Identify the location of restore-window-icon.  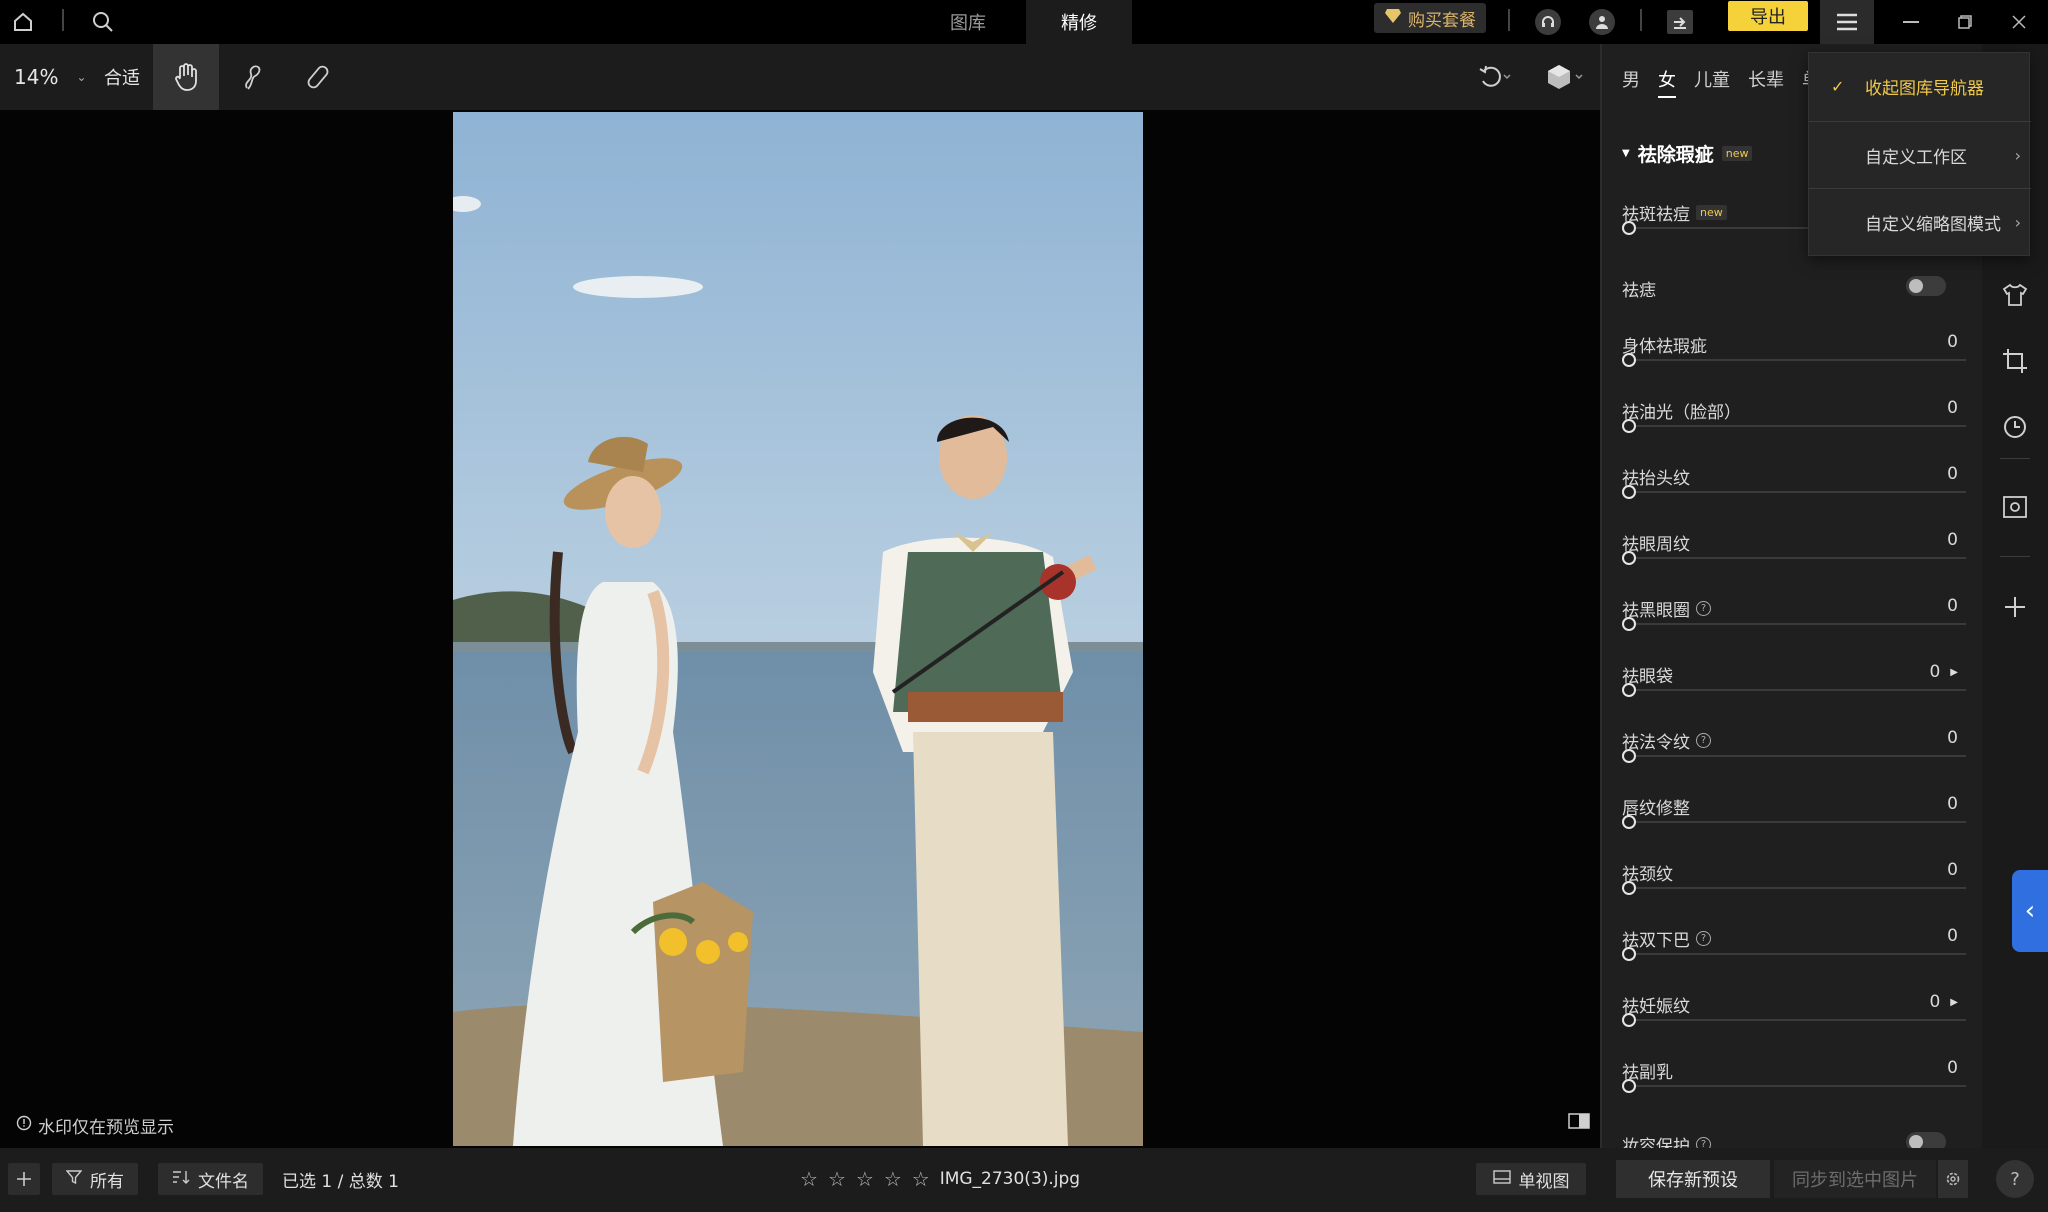
(1965, 22).